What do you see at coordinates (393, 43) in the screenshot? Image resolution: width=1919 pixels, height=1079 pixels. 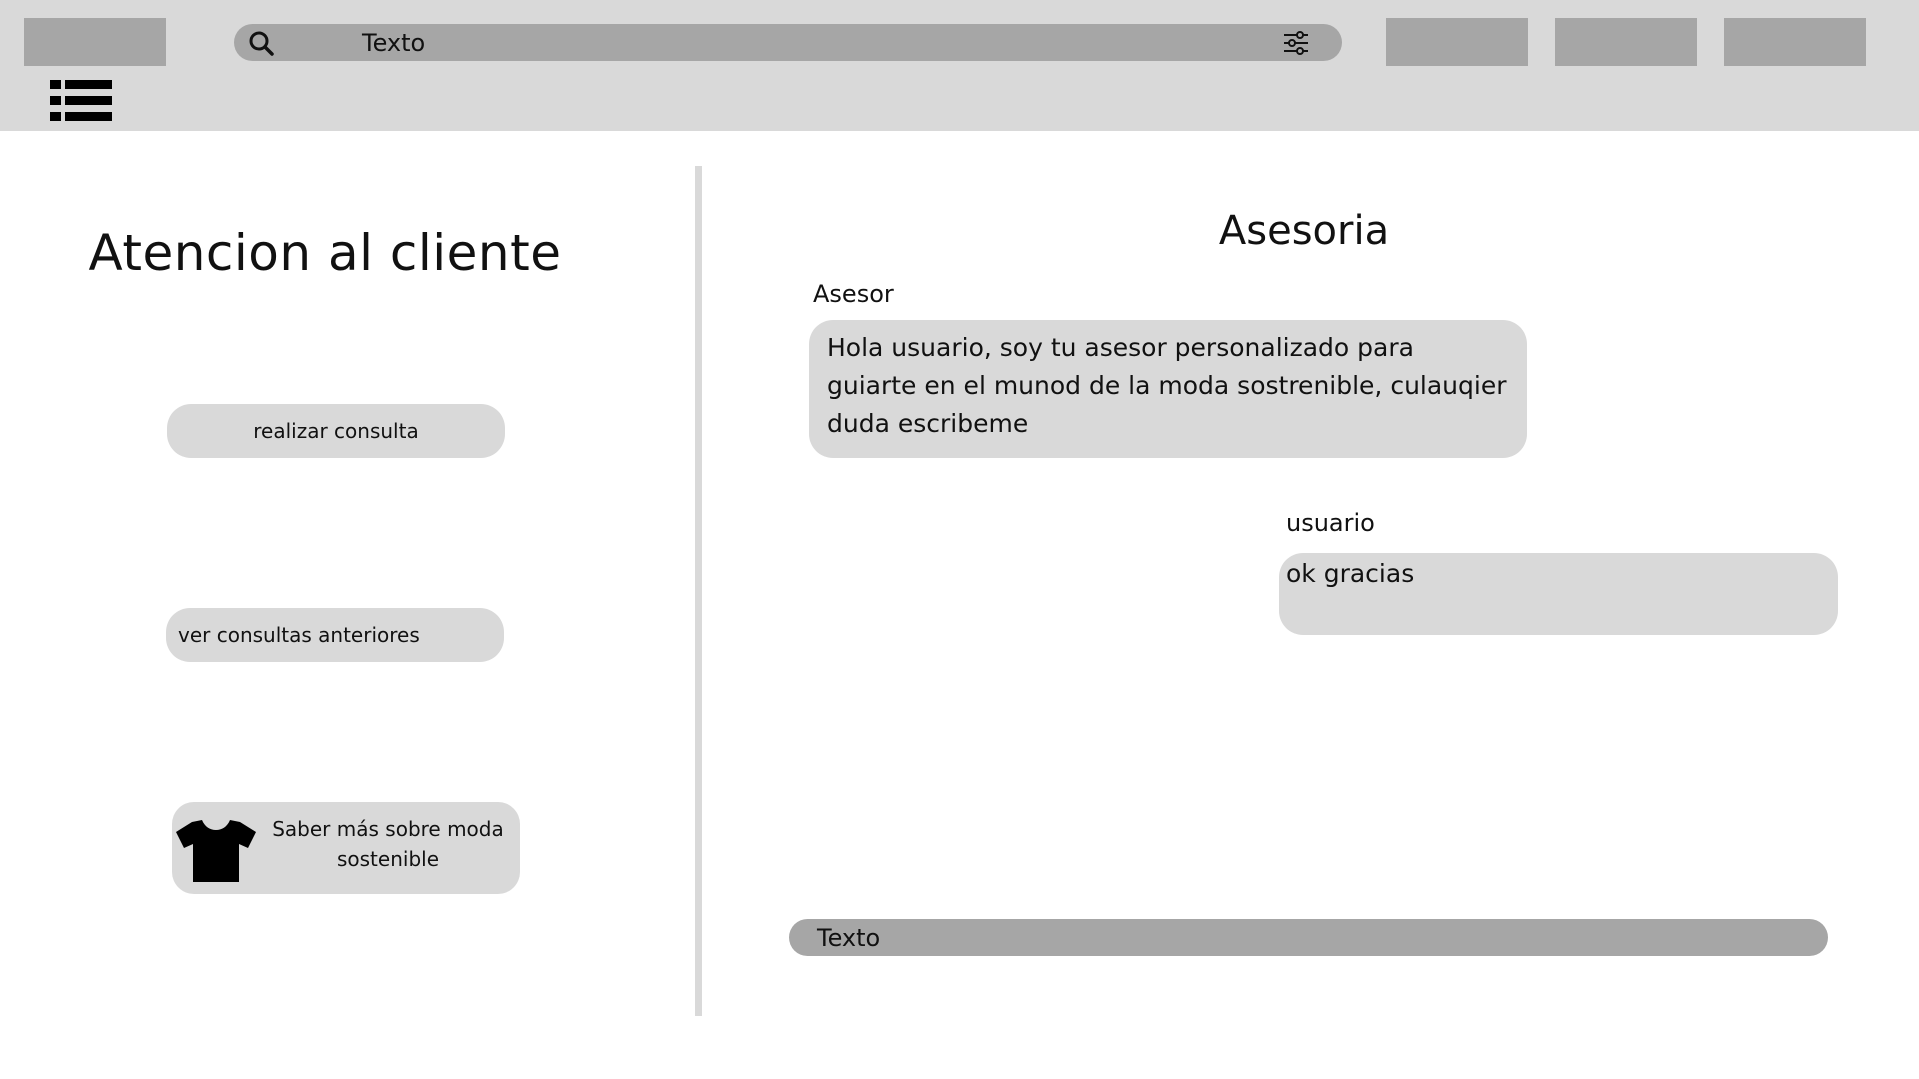 I see `search-input: Texto` at bounding box center [393, 43].